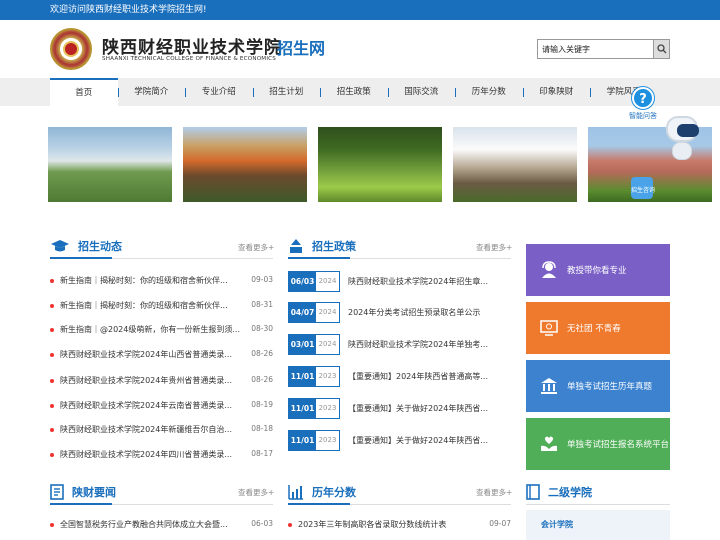 The height and width of the screenshot is (540, 720). What do you see at coordinates (128, 10) in the screenshot?
I see `welcome-text: 欢迎访问陕西财经职业技术学院招生网!` at bounding box center [128, 10].